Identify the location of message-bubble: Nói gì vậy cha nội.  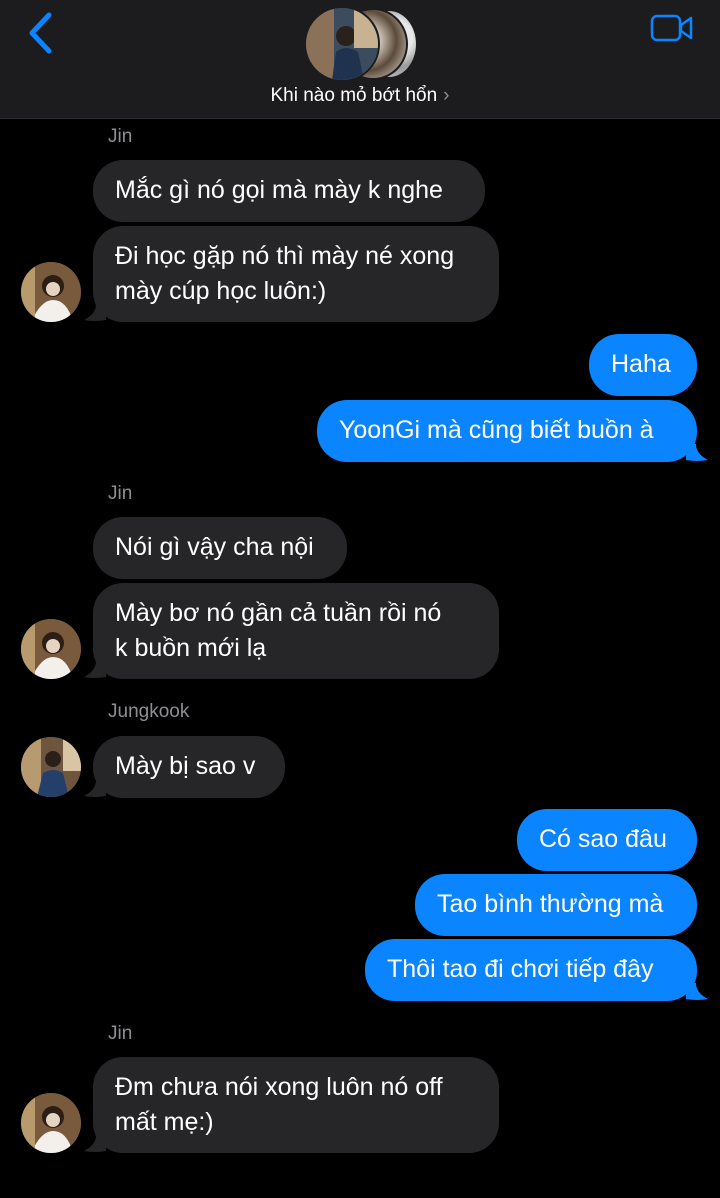
(220, 548).